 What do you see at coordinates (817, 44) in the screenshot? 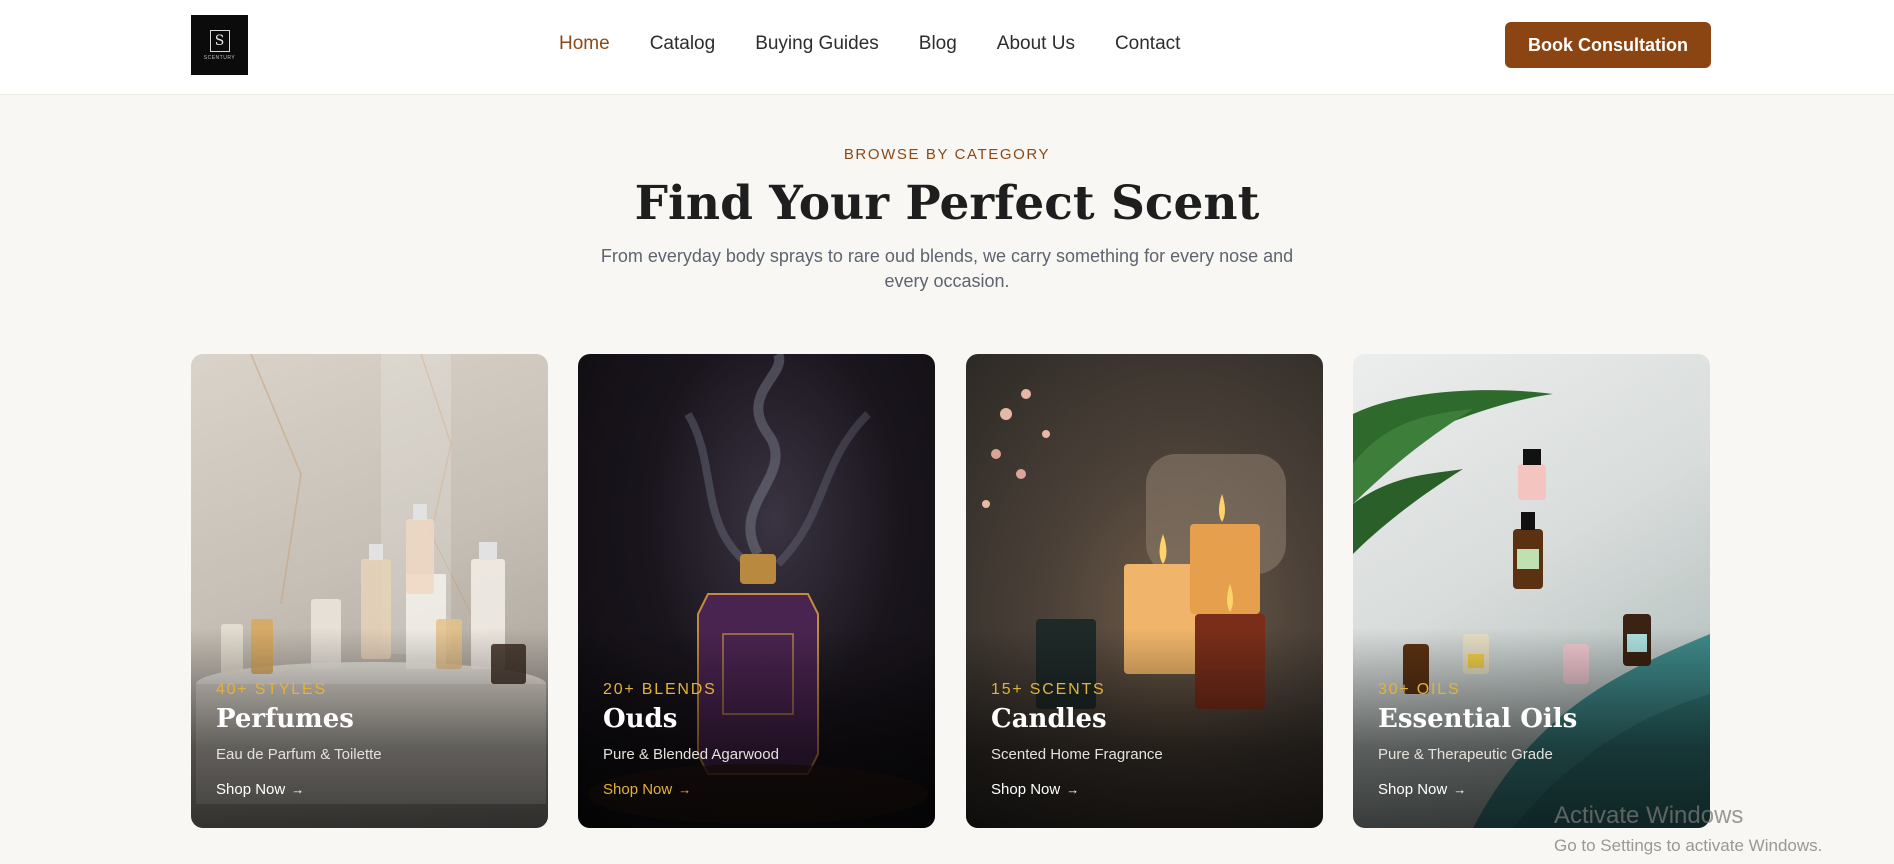
I see `nav-buying-guides: Buying Guides` at bounding box center [817, 44].